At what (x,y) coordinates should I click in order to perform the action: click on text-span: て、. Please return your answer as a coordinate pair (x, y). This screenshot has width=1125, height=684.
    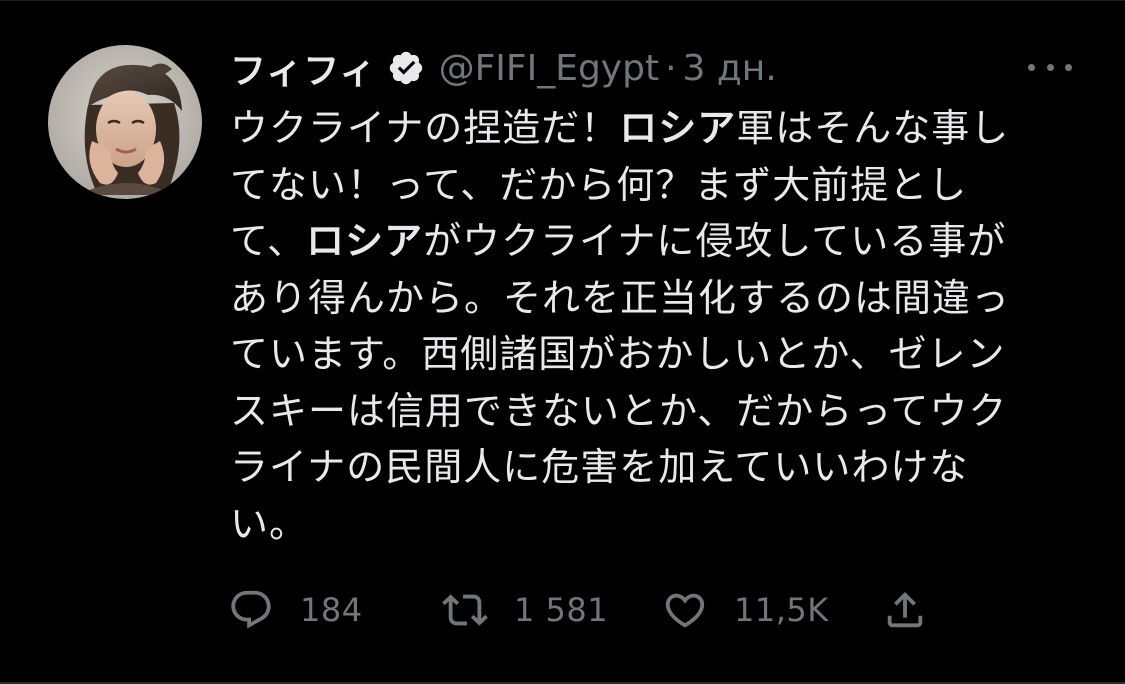
    Looking at the image, I should click on (268, 241).